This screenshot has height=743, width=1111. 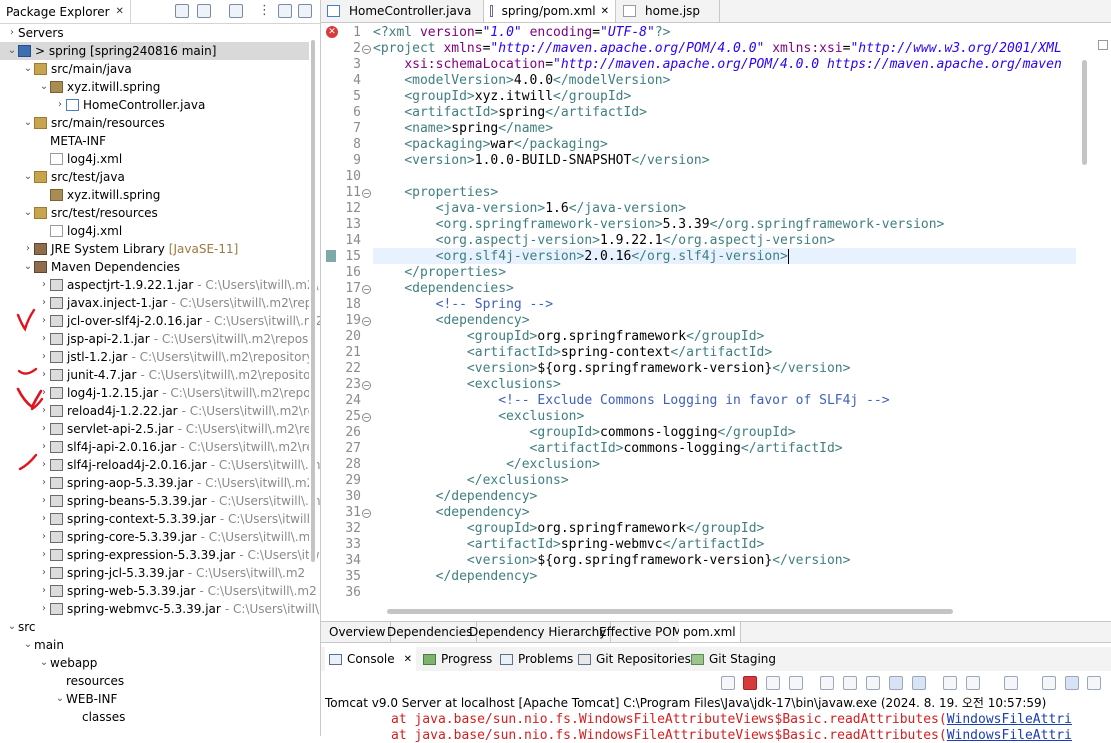 I want to click on tab-problems: Problems, so click(x=536, y=659).